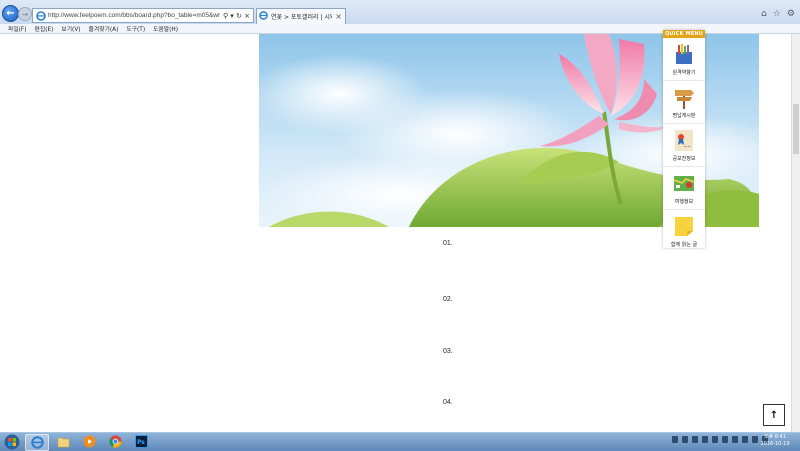  Describe the element at coordinates (684, 245) in the screenshot. I see `quick-menu-label: 함께 읽는 글` at that location.